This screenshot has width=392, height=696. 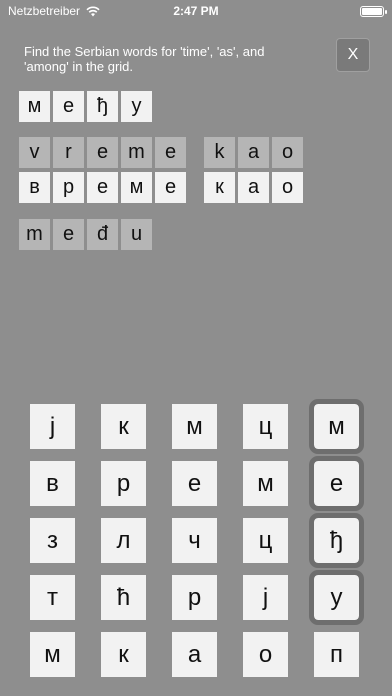 What do you see at coordinates (102, 106) in the screenshot?
I see `found-letter-tile: ђ` at bounding box center [102, 106].